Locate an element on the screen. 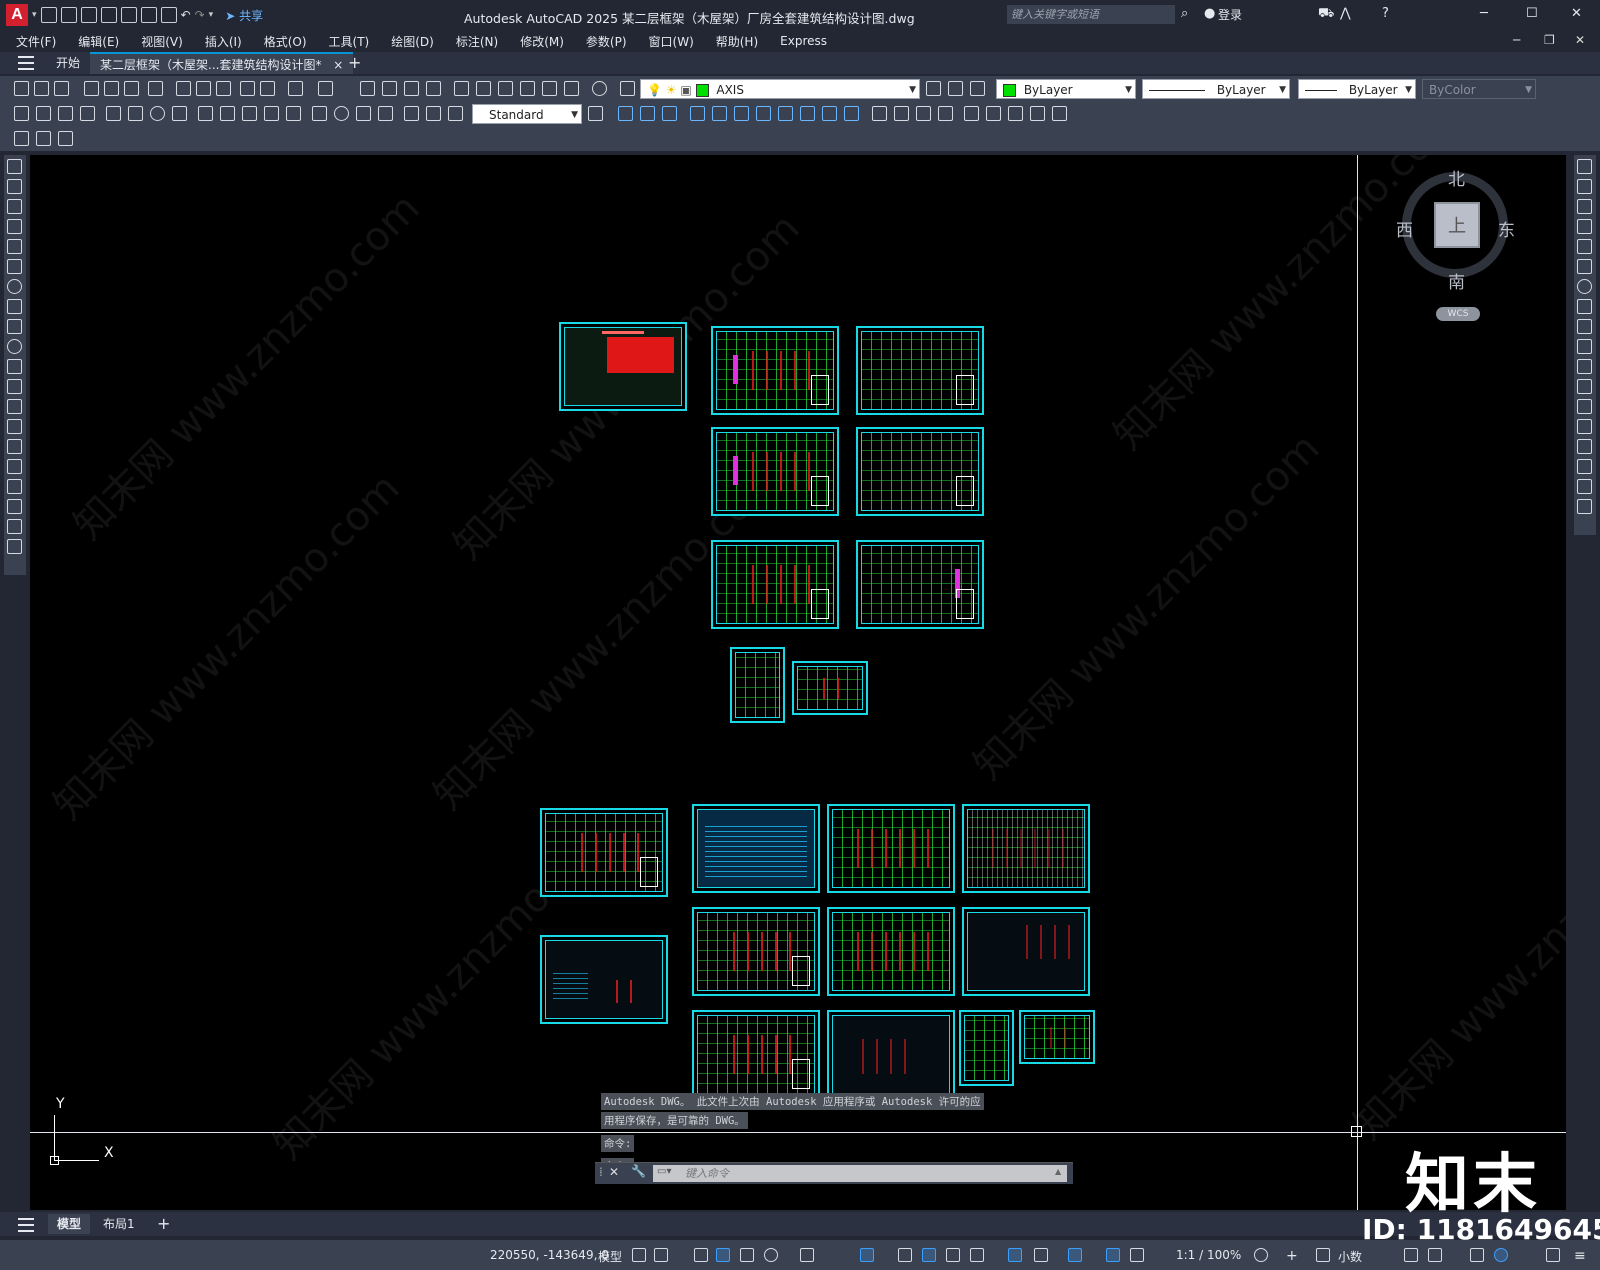  aligned-dim-icon is located at coordinates (43, 113).